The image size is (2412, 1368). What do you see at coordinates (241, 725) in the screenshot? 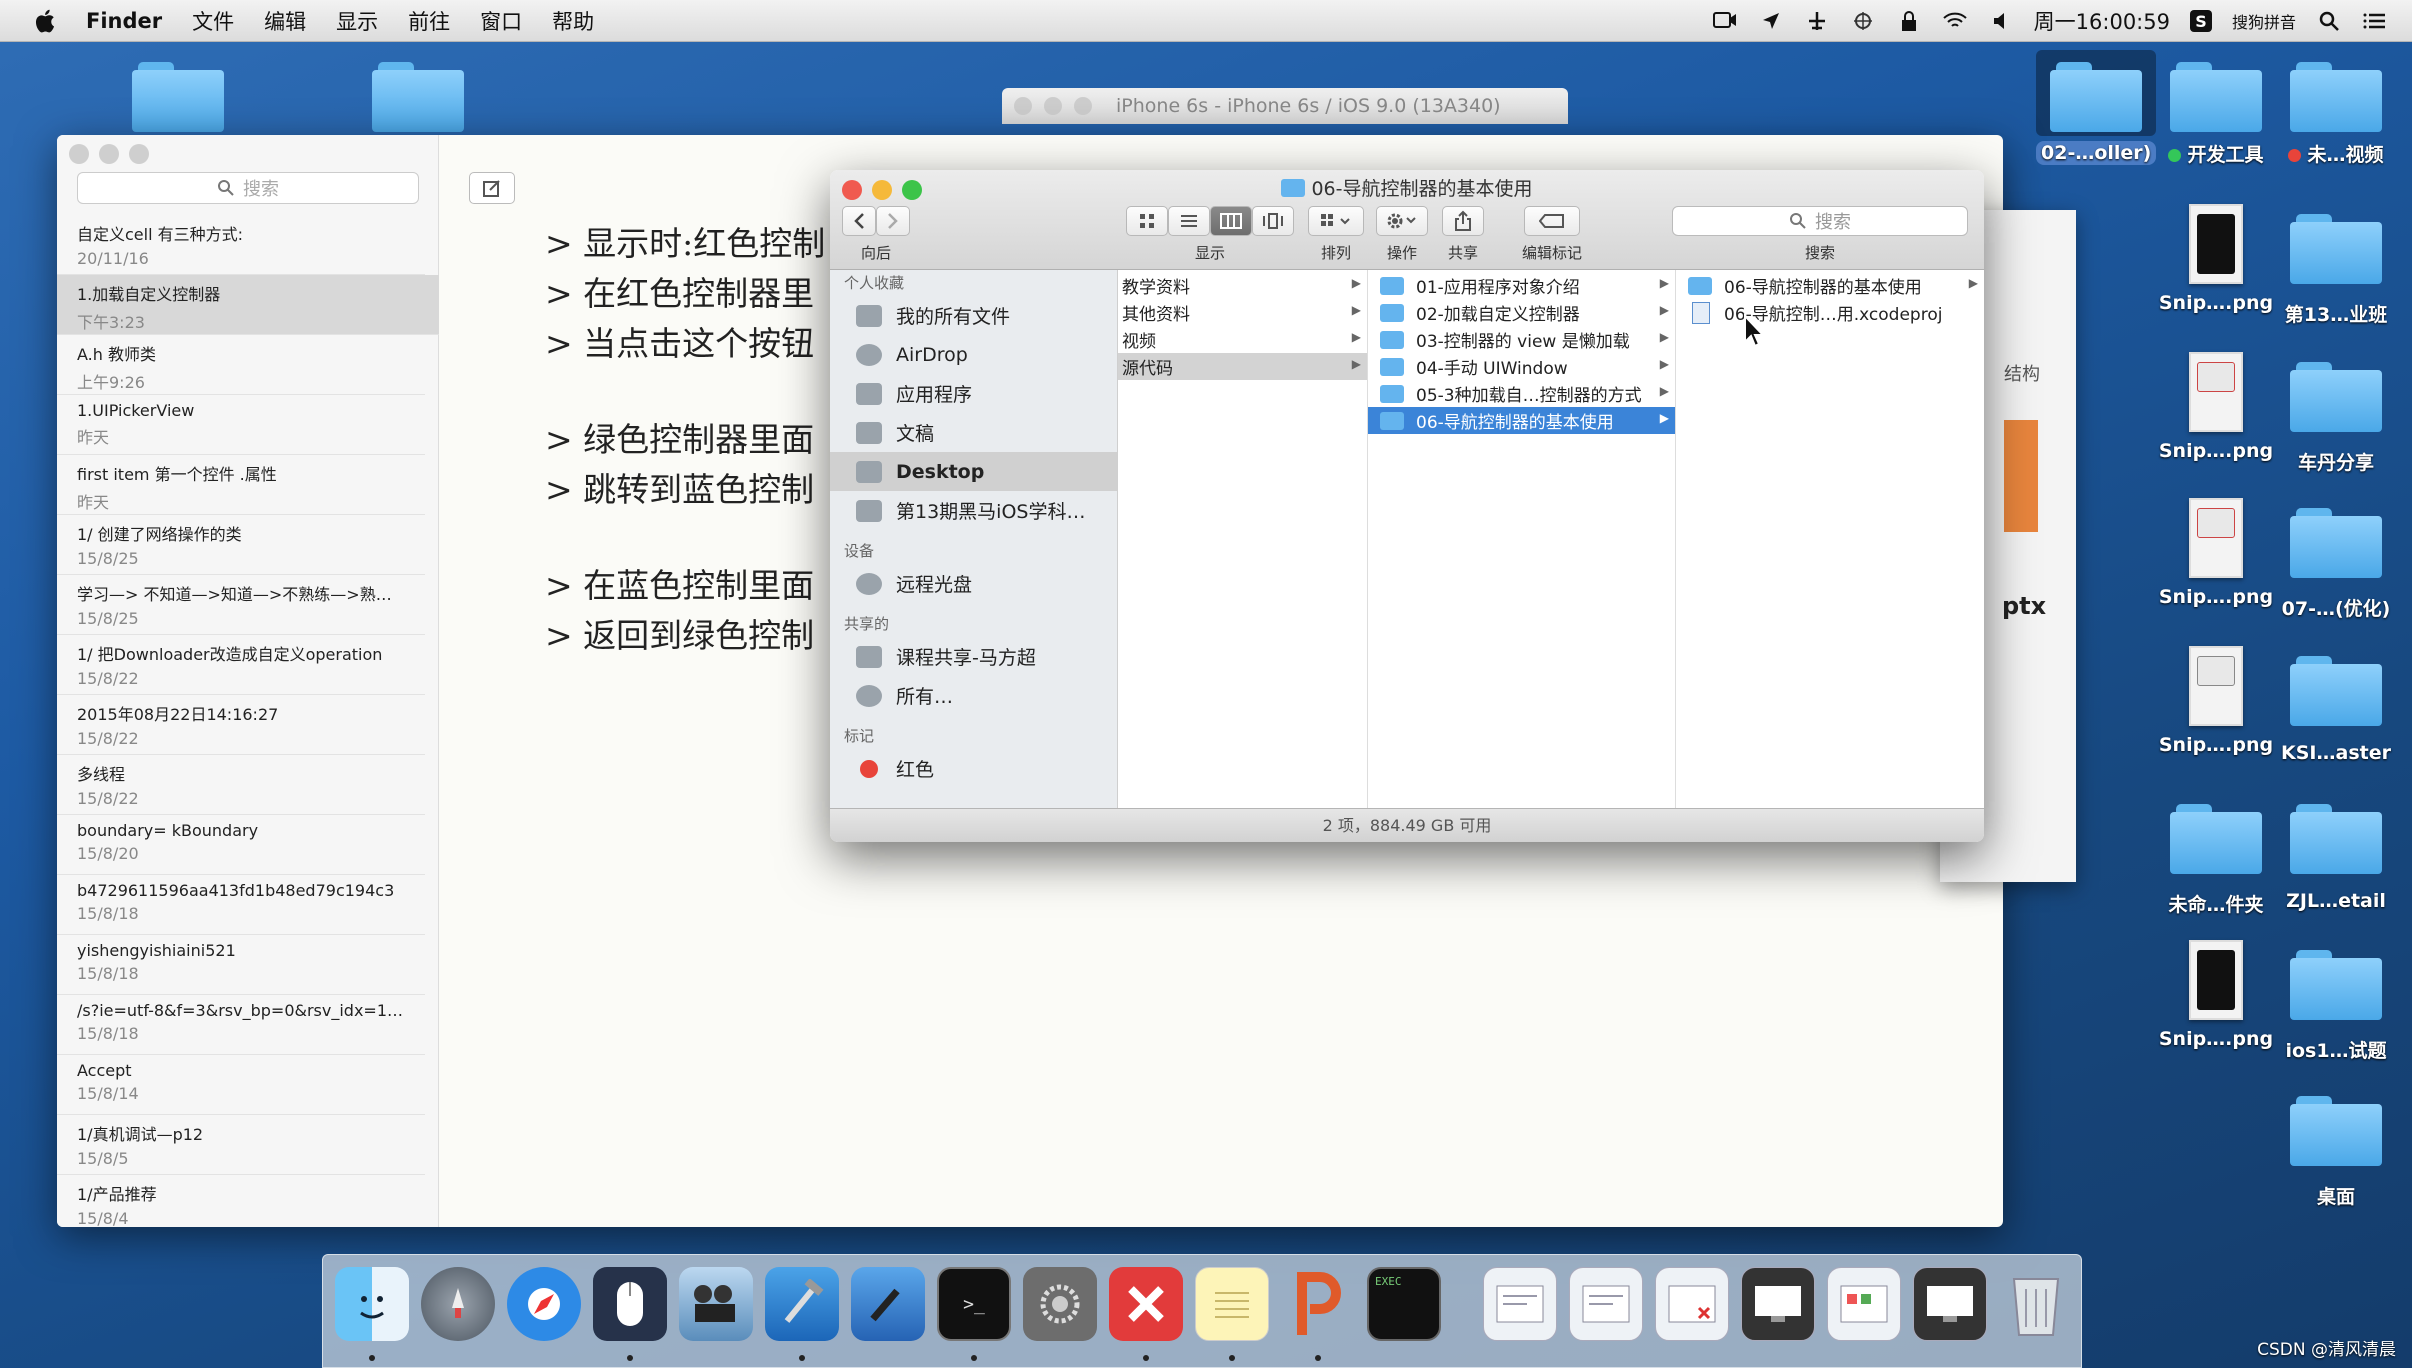
I see `note-list-item: 2015年08月22日14:16:27 15/8/22` at bounding box center [241, 725].